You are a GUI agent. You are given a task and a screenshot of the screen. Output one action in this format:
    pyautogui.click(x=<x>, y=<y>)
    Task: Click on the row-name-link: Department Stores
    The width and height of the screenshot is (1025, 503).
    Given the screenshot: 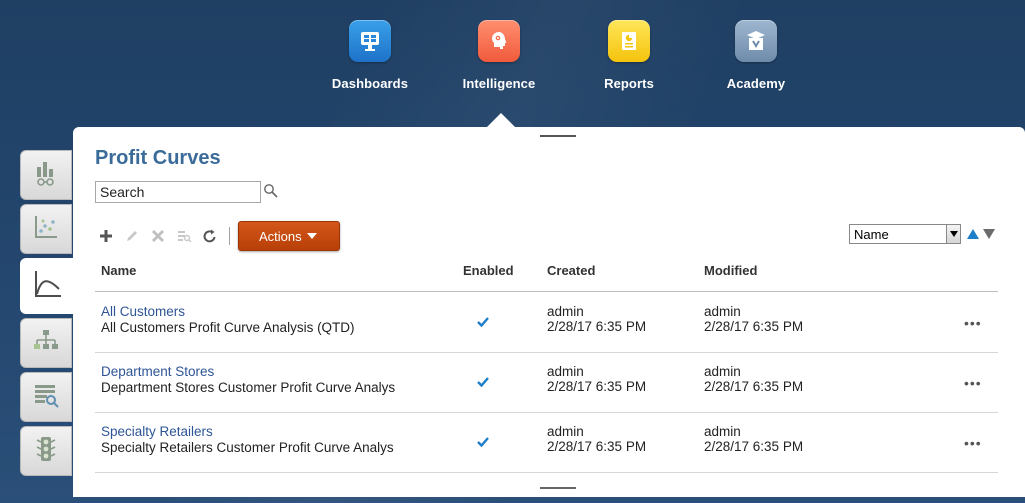 What is the action you would take?
    pyautogui.click(x=271, y=371)
    